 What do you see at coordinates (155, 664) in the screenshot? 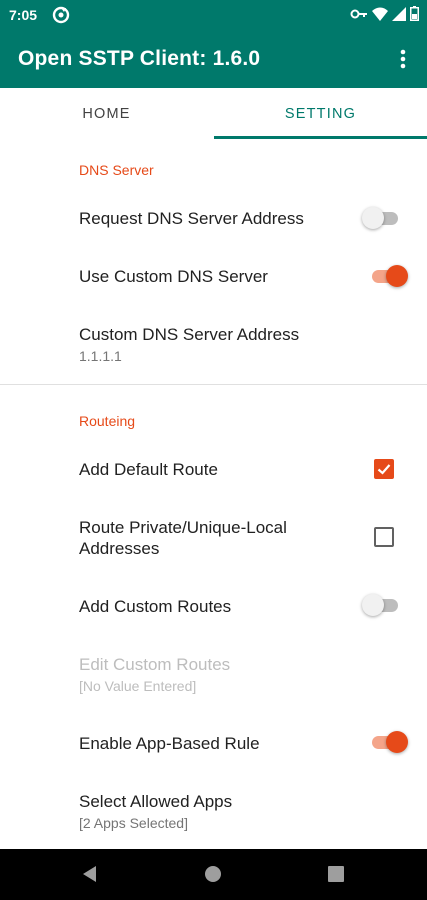
I see `edit-custom-routes-label: Edit Custom Routes` at bounding box center [155, 664].